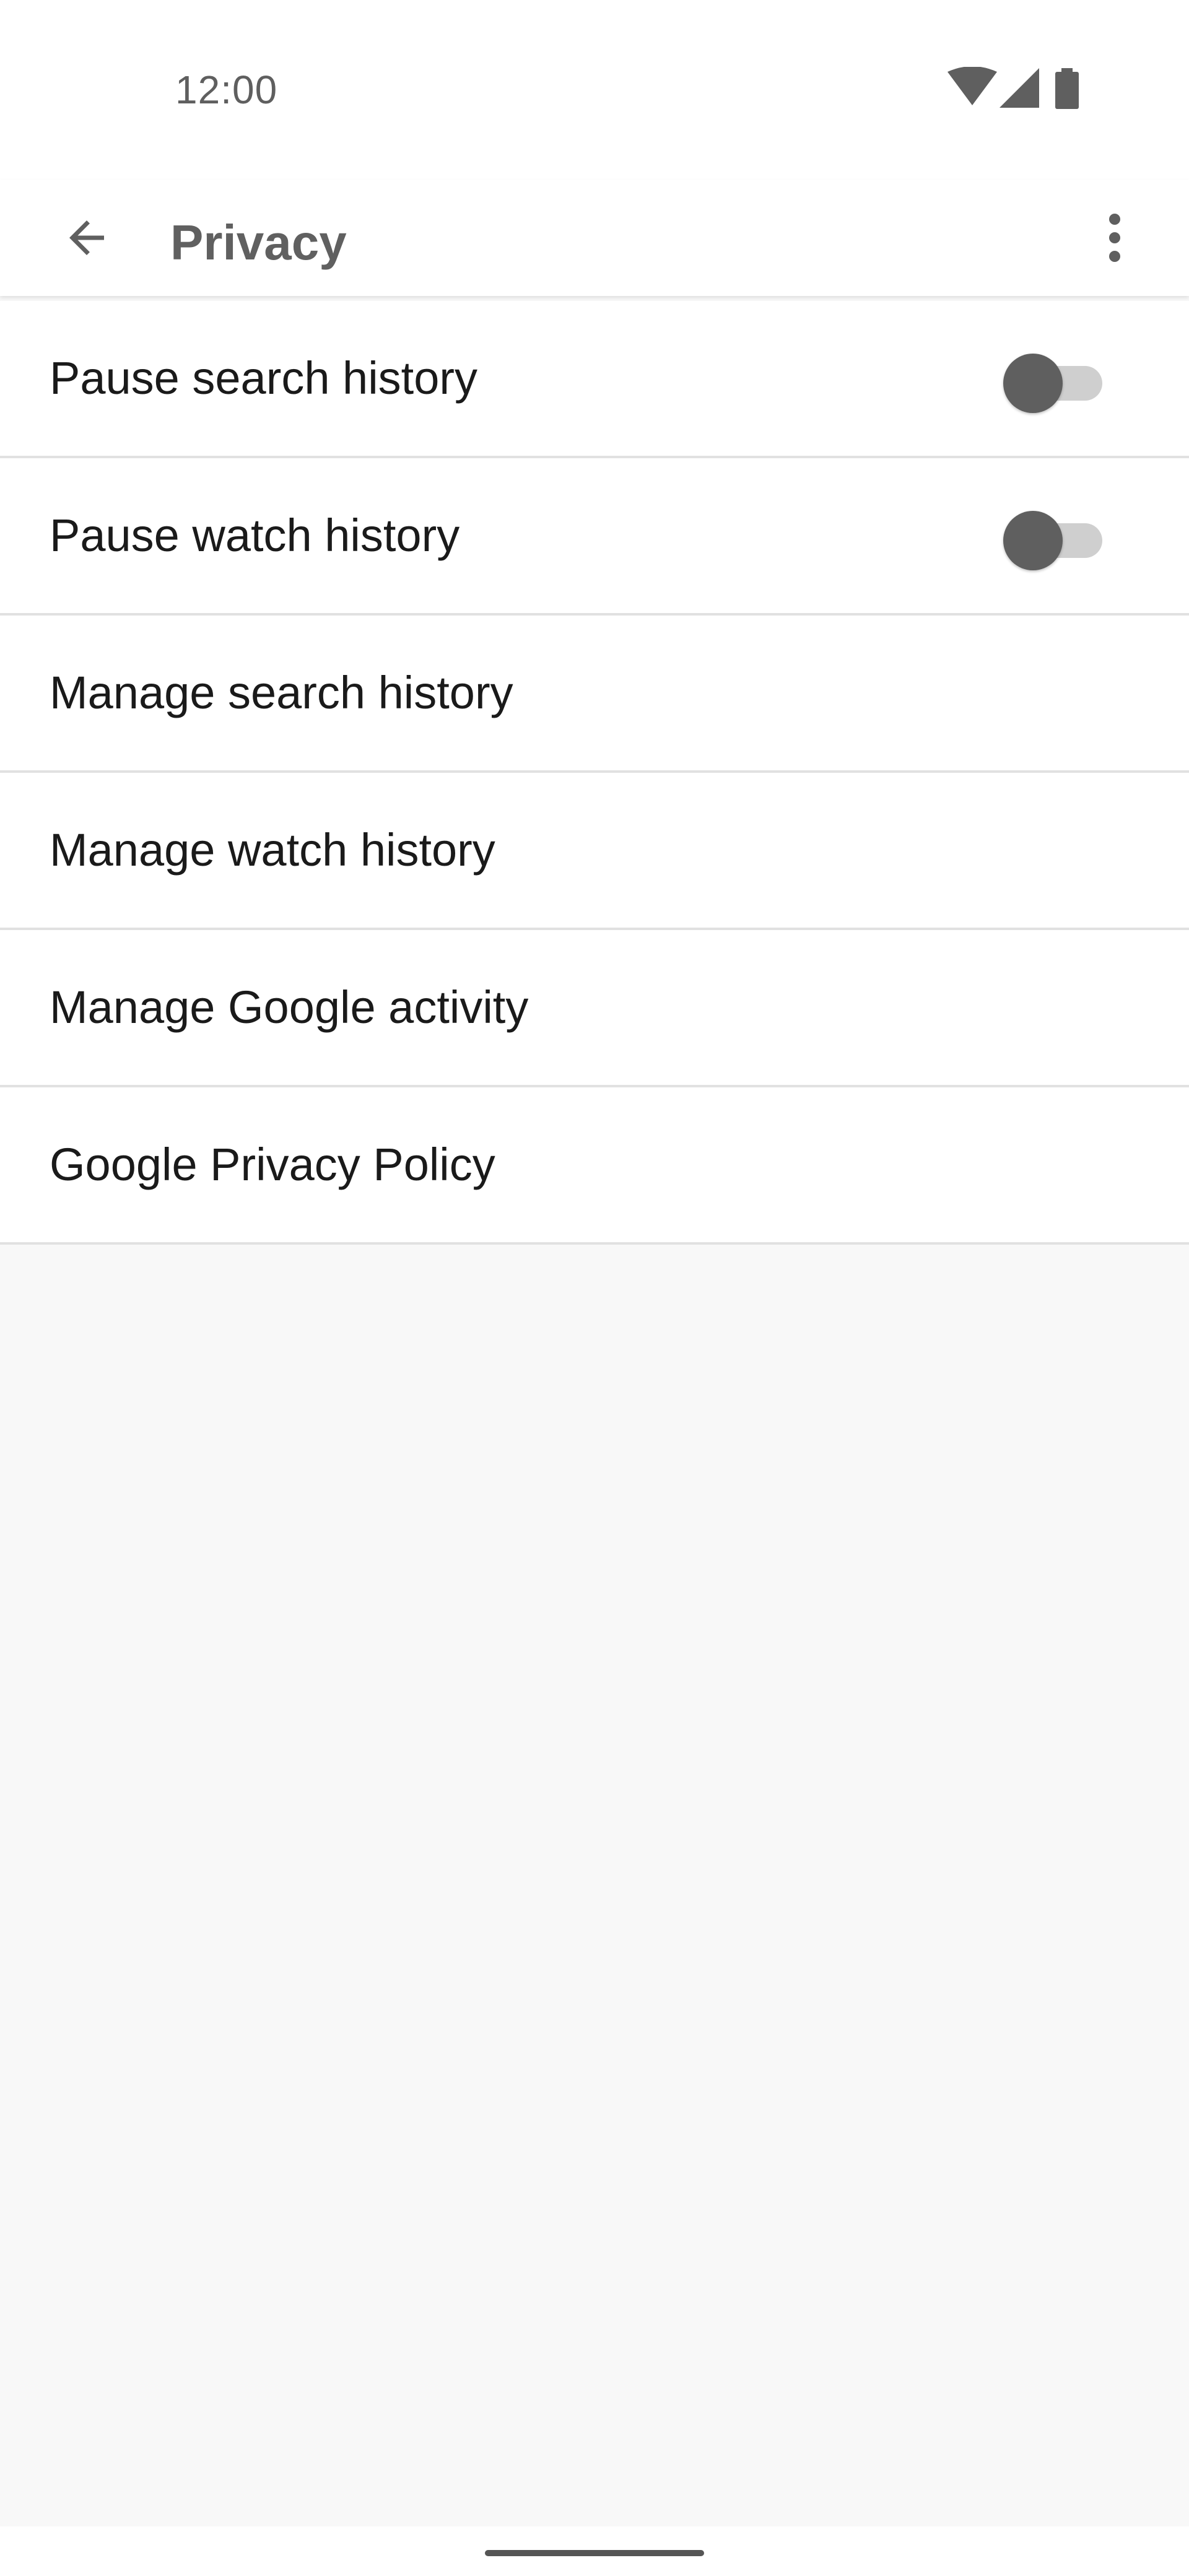 The height and width of the screenshot is (2576, 1189). What do you see at coordinates (594, 851) in the screenshot?
I see `manage-watch-history-row: Manage watch history` at bounding box center [594, 851].